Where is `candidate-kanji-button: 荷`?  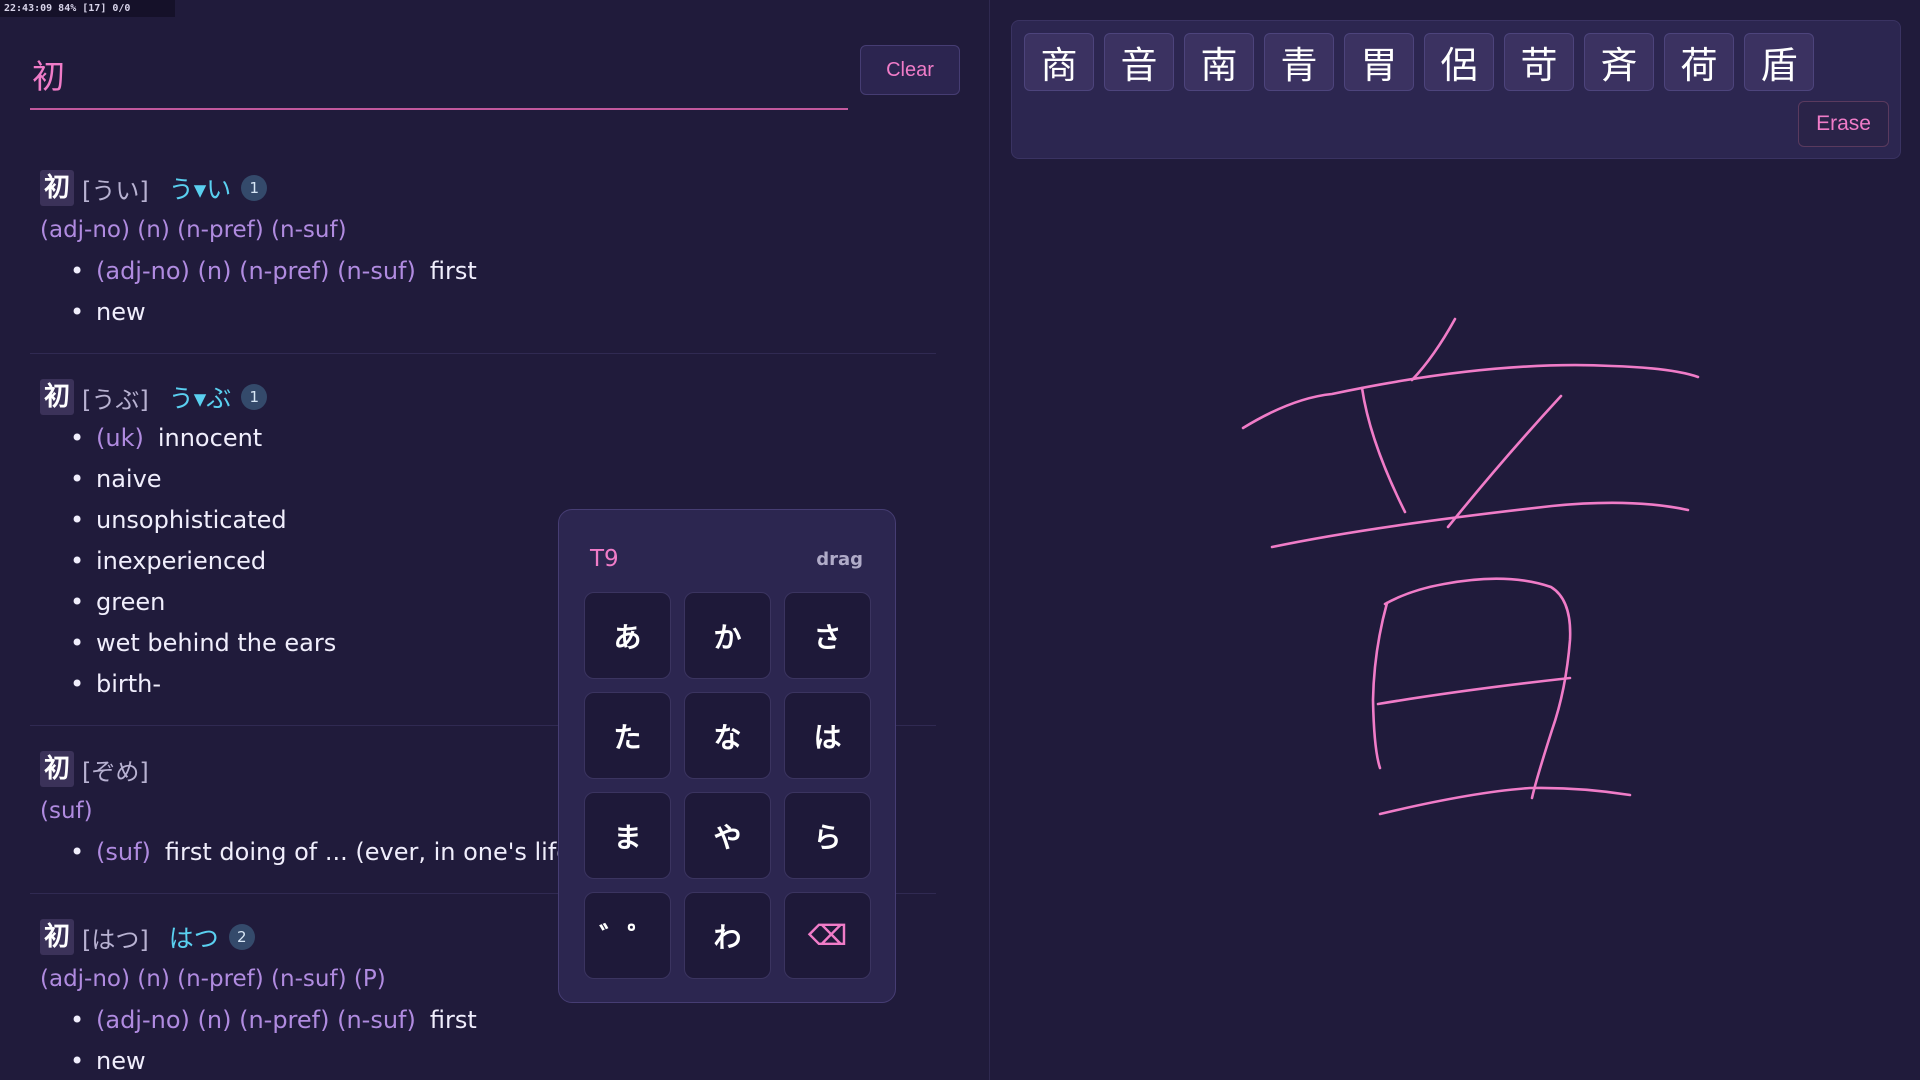
candidate-kanji-button: 荷 is located at coordinates (1699, 62).